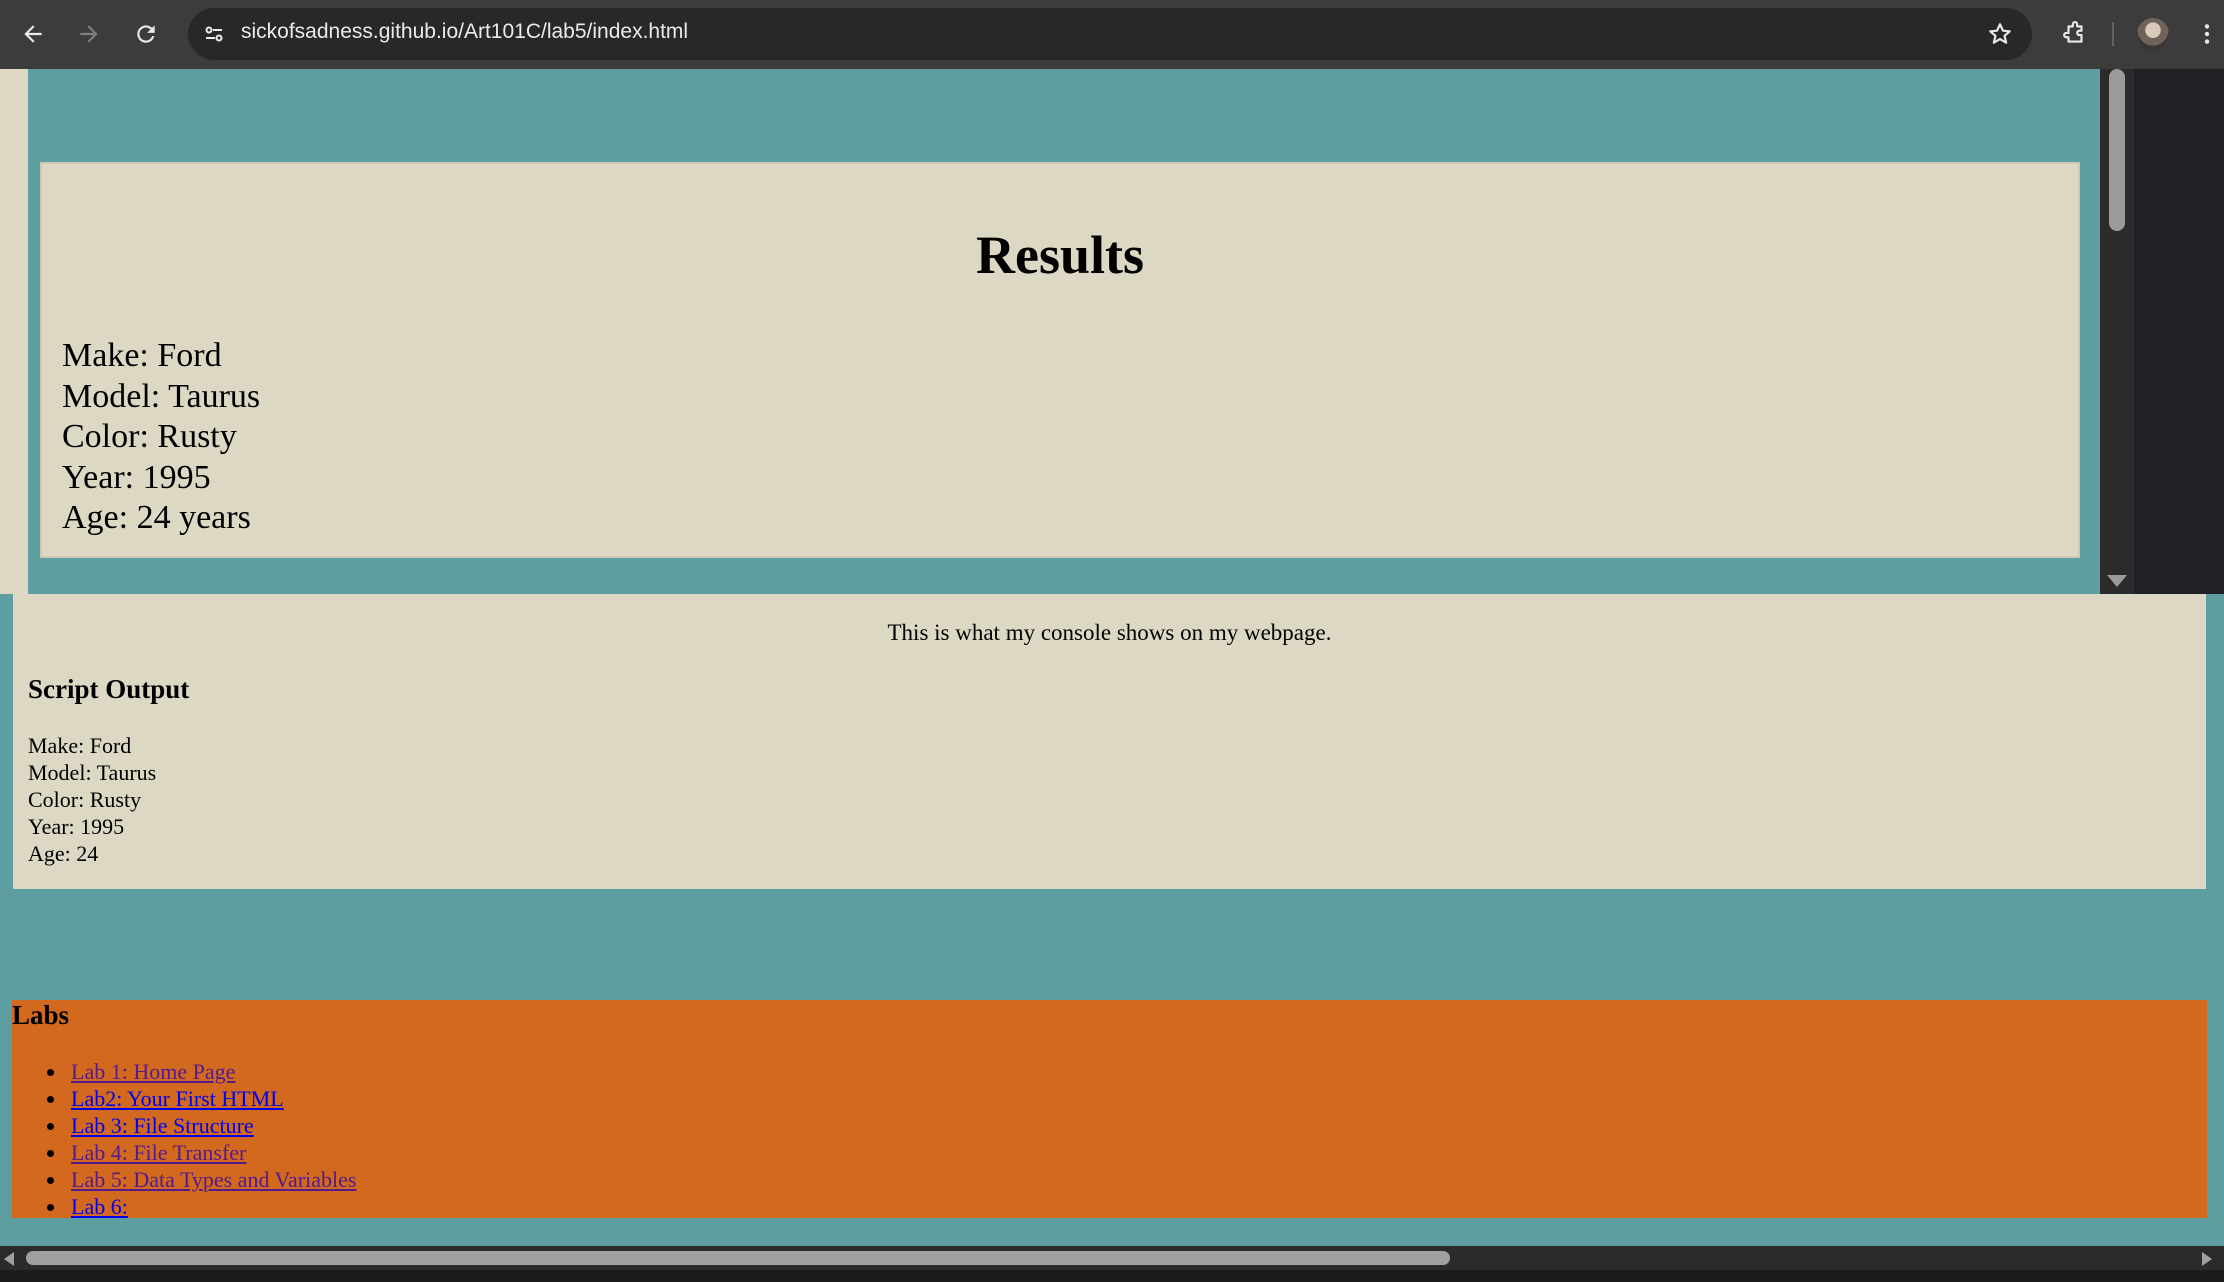 This screenshot has width=2224, height=1282. I want to click on list-item: Lab 4: File Transfer, so click(201, 1152).